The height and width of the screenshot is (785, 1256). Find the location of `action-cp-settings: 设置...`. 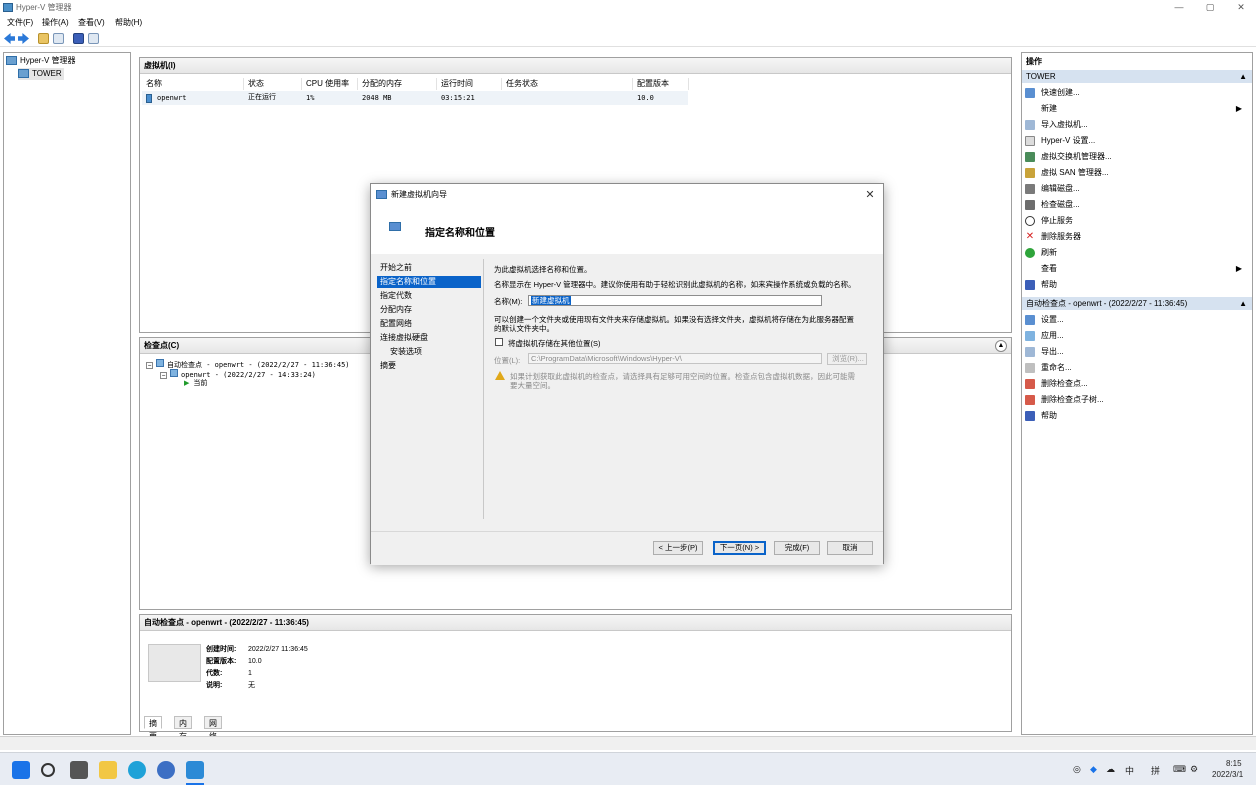

action-cp-settings: 设置... is located at coordinates (1044, 319).